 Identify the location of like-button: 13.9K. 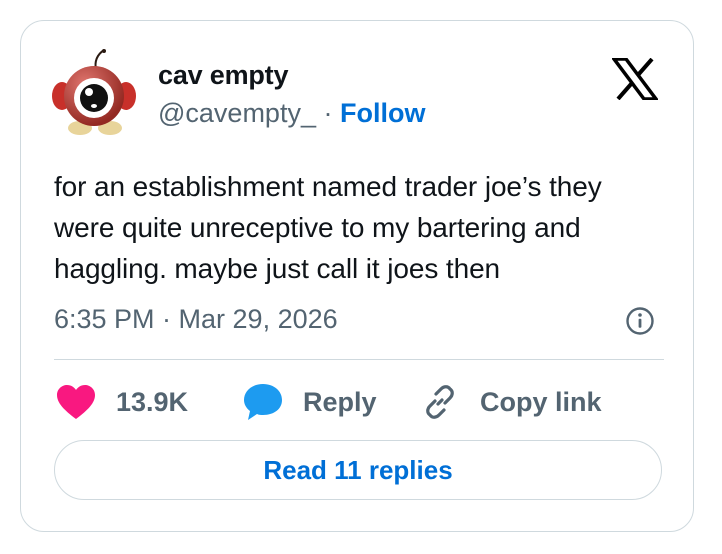
(122, 402).